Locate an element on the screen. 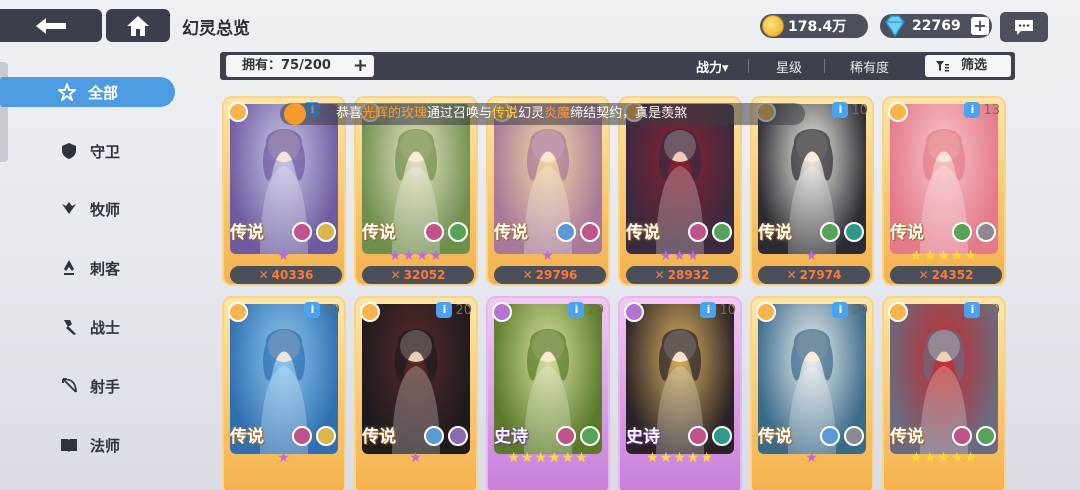 The image size is (1080, 490). hero-card: i 20 史诗 ★★★★★★ is located at coordinates (548, 393).